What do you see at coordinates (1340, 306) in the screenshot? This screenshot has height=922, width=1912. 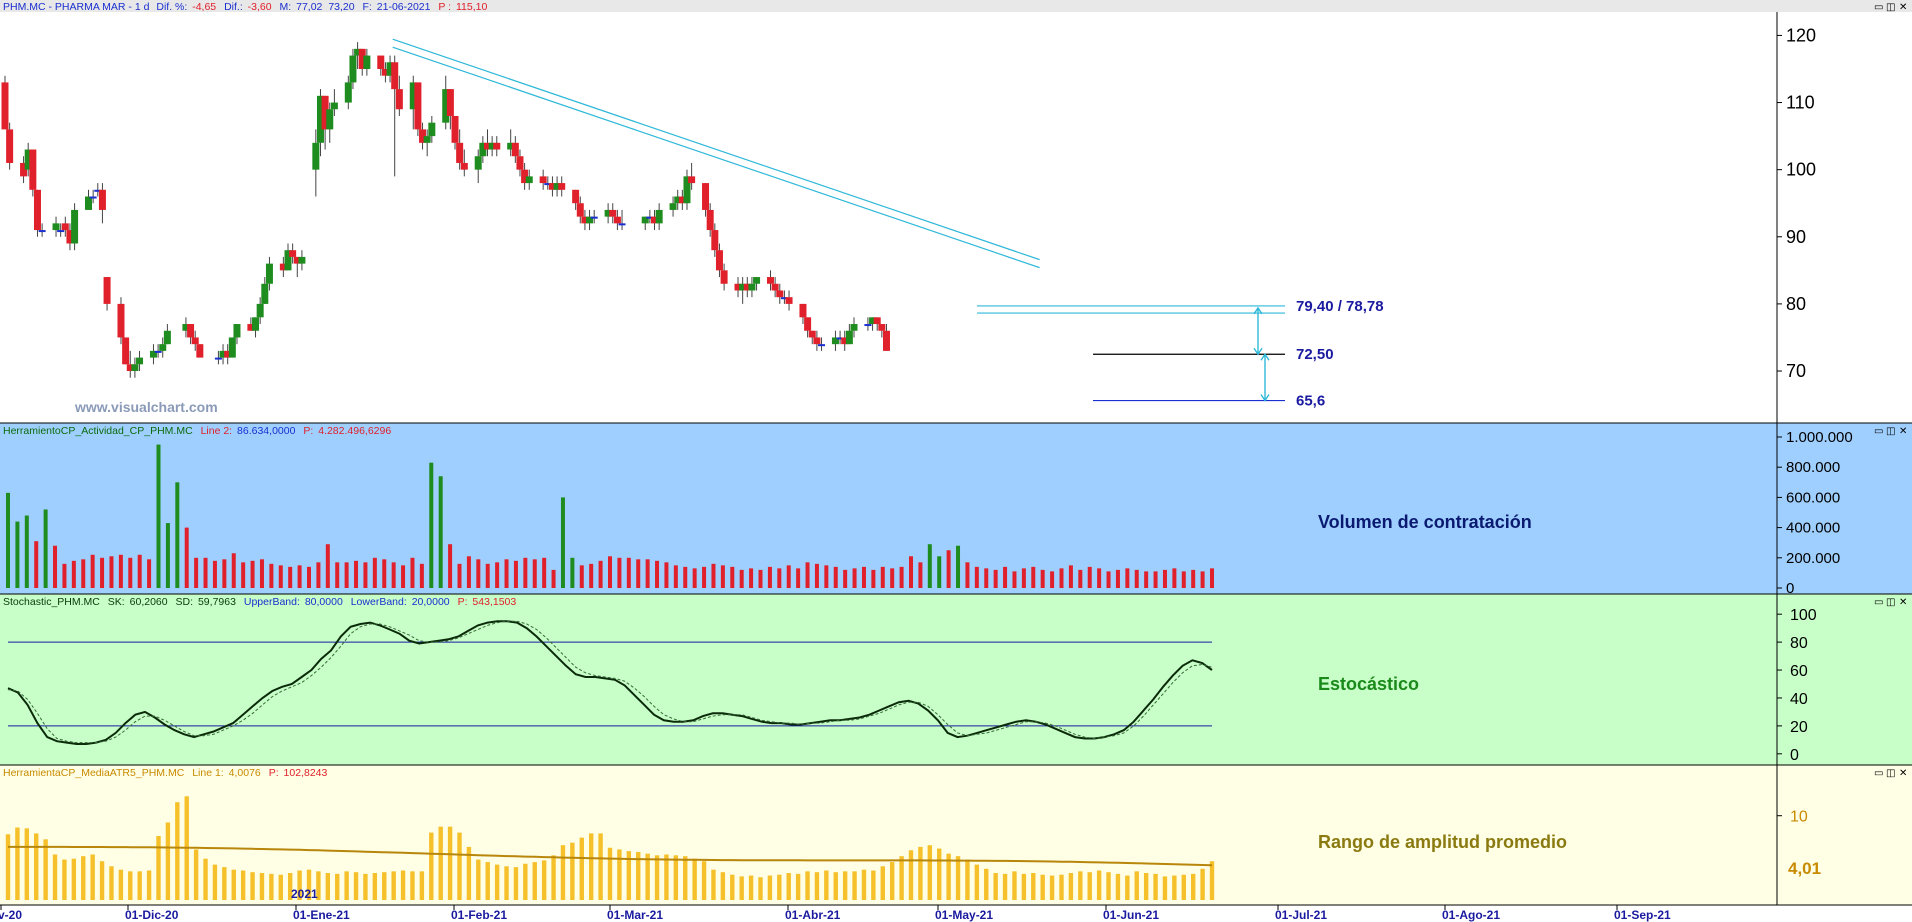 I see `level-label-79-40: 79,40 / 78,78` at bounding box center [1340, 306].